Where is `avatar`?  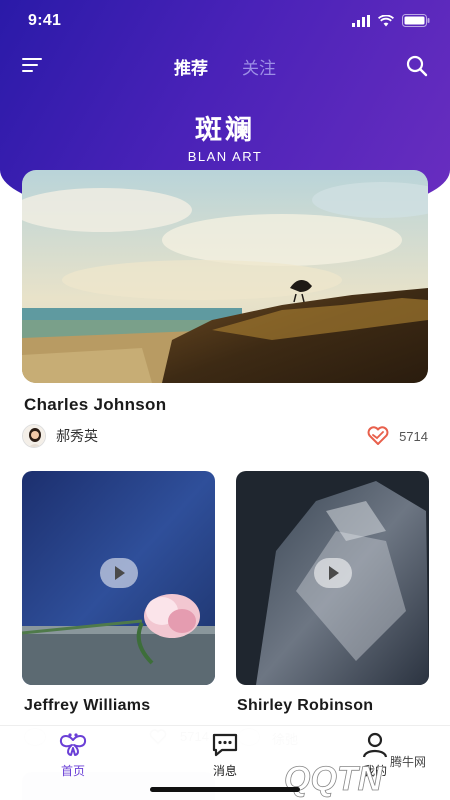
avatar is located at coordinates (34, 436).